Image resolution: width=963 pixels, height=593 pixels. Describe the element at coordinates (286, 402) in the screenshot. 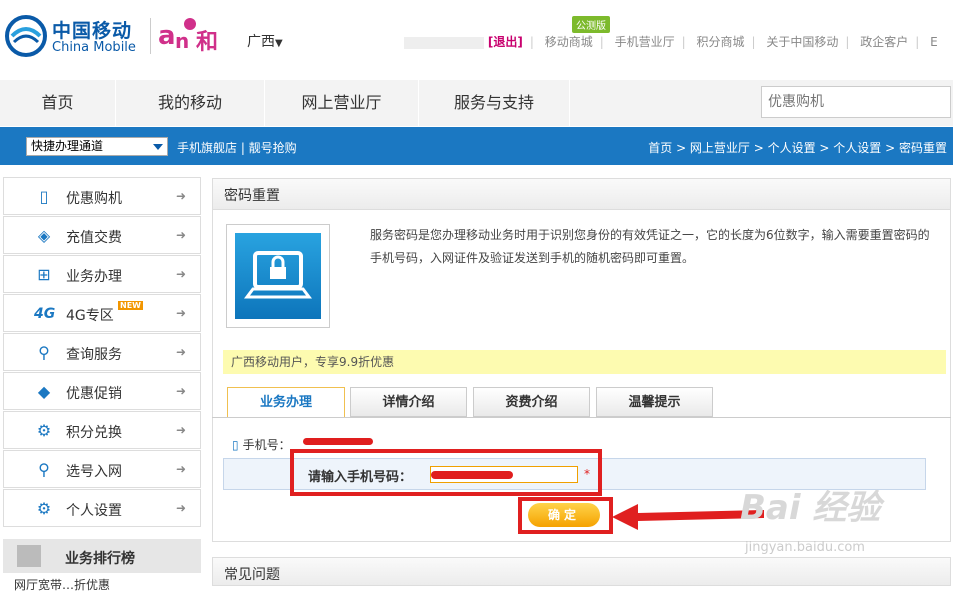

I see `tab-business: 业务办理` at that location.